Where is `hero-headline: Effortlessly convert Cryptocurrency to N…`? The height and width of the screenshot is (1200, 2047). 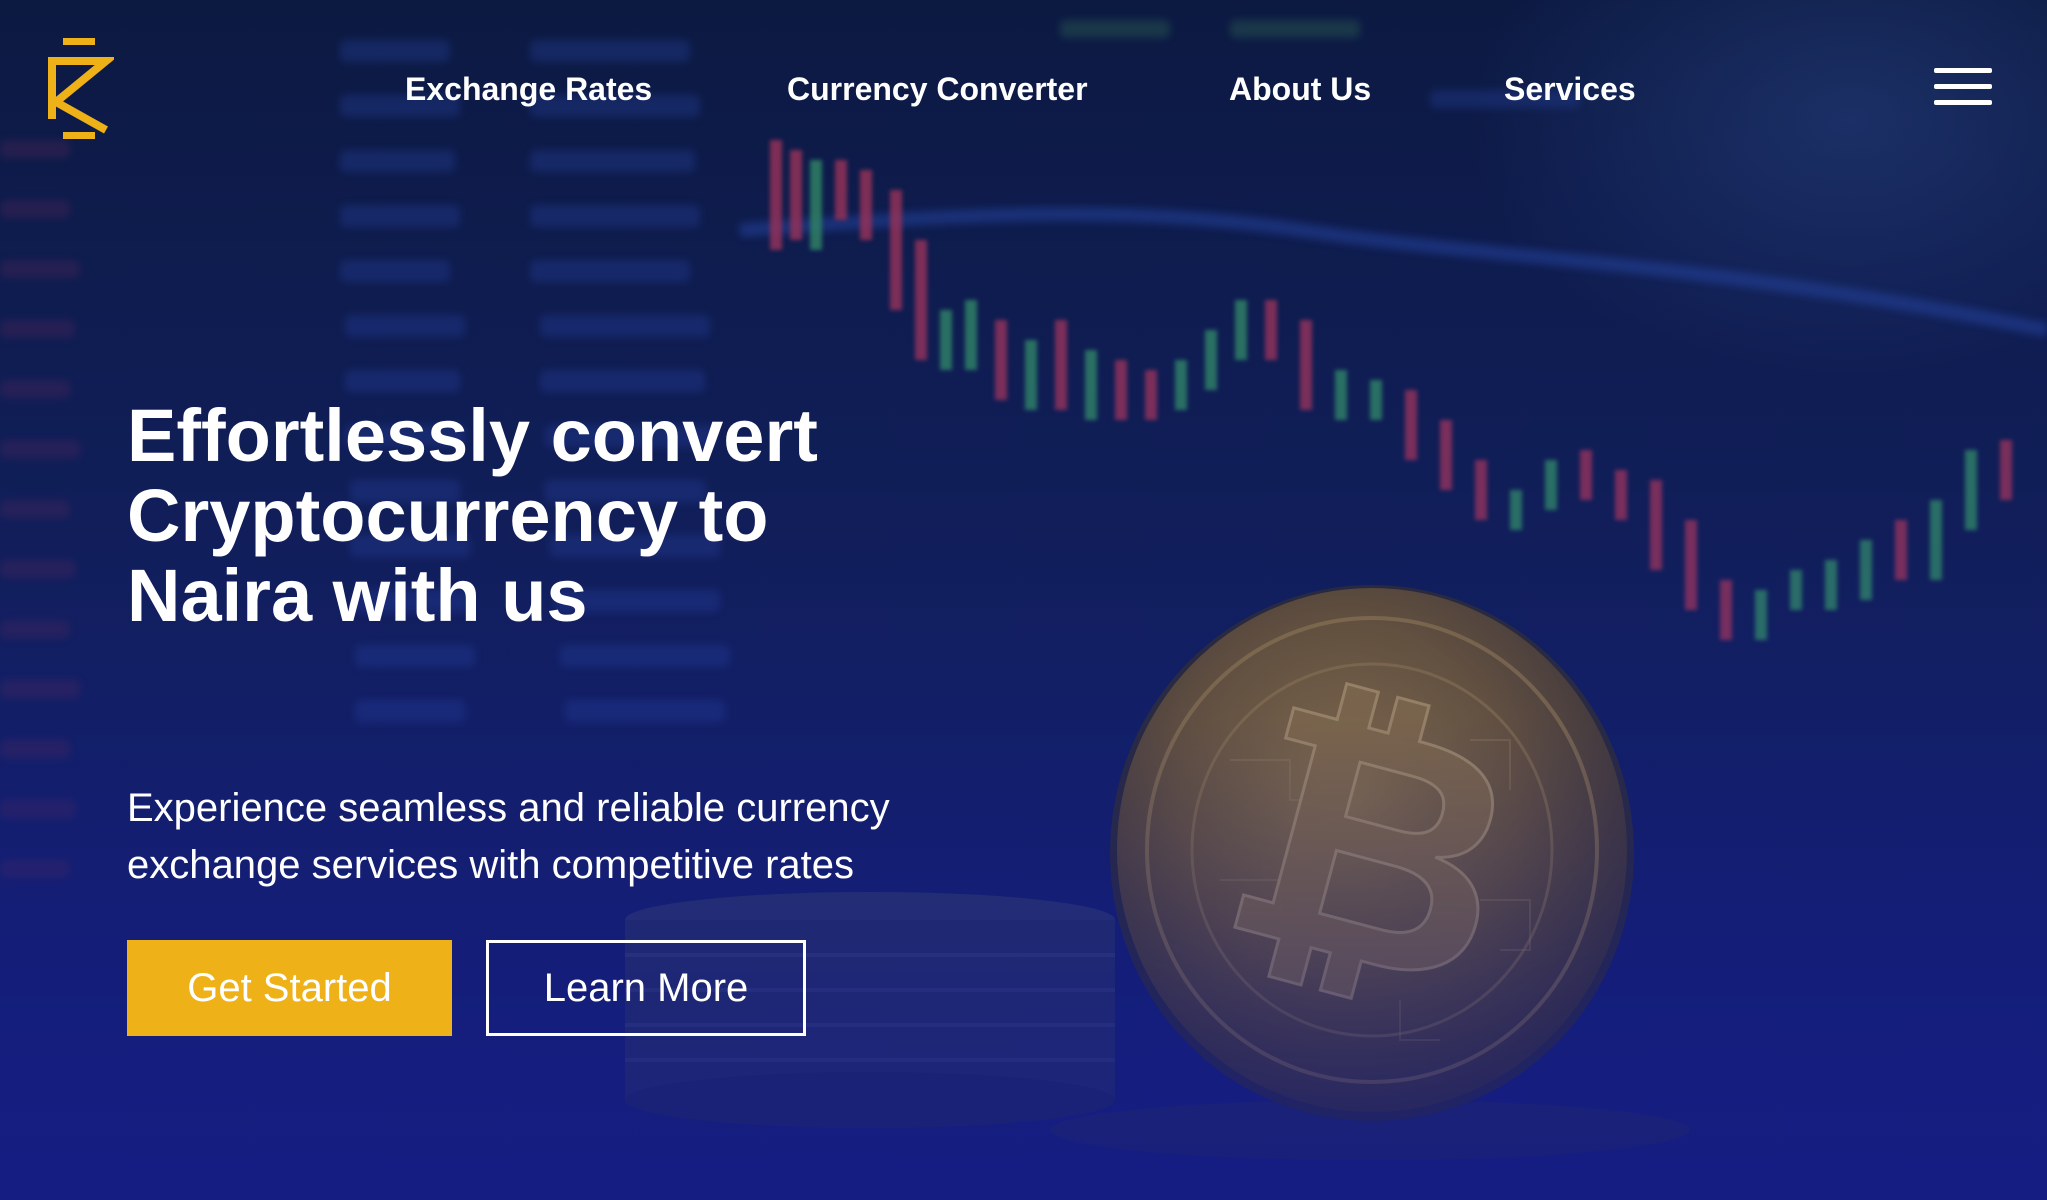 hero-headline: Effortlessly convert Cryptocurrency to N… is located at coordinates (472, 515).